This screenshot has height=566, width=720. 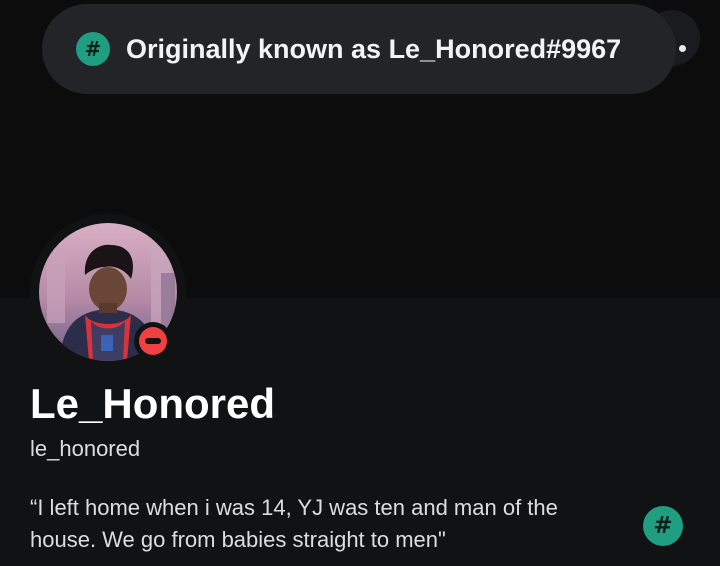 What do you see at coordinates (85, 448) in the screenshot?
I see `username: le_honored` at bounding box center [85, 448].